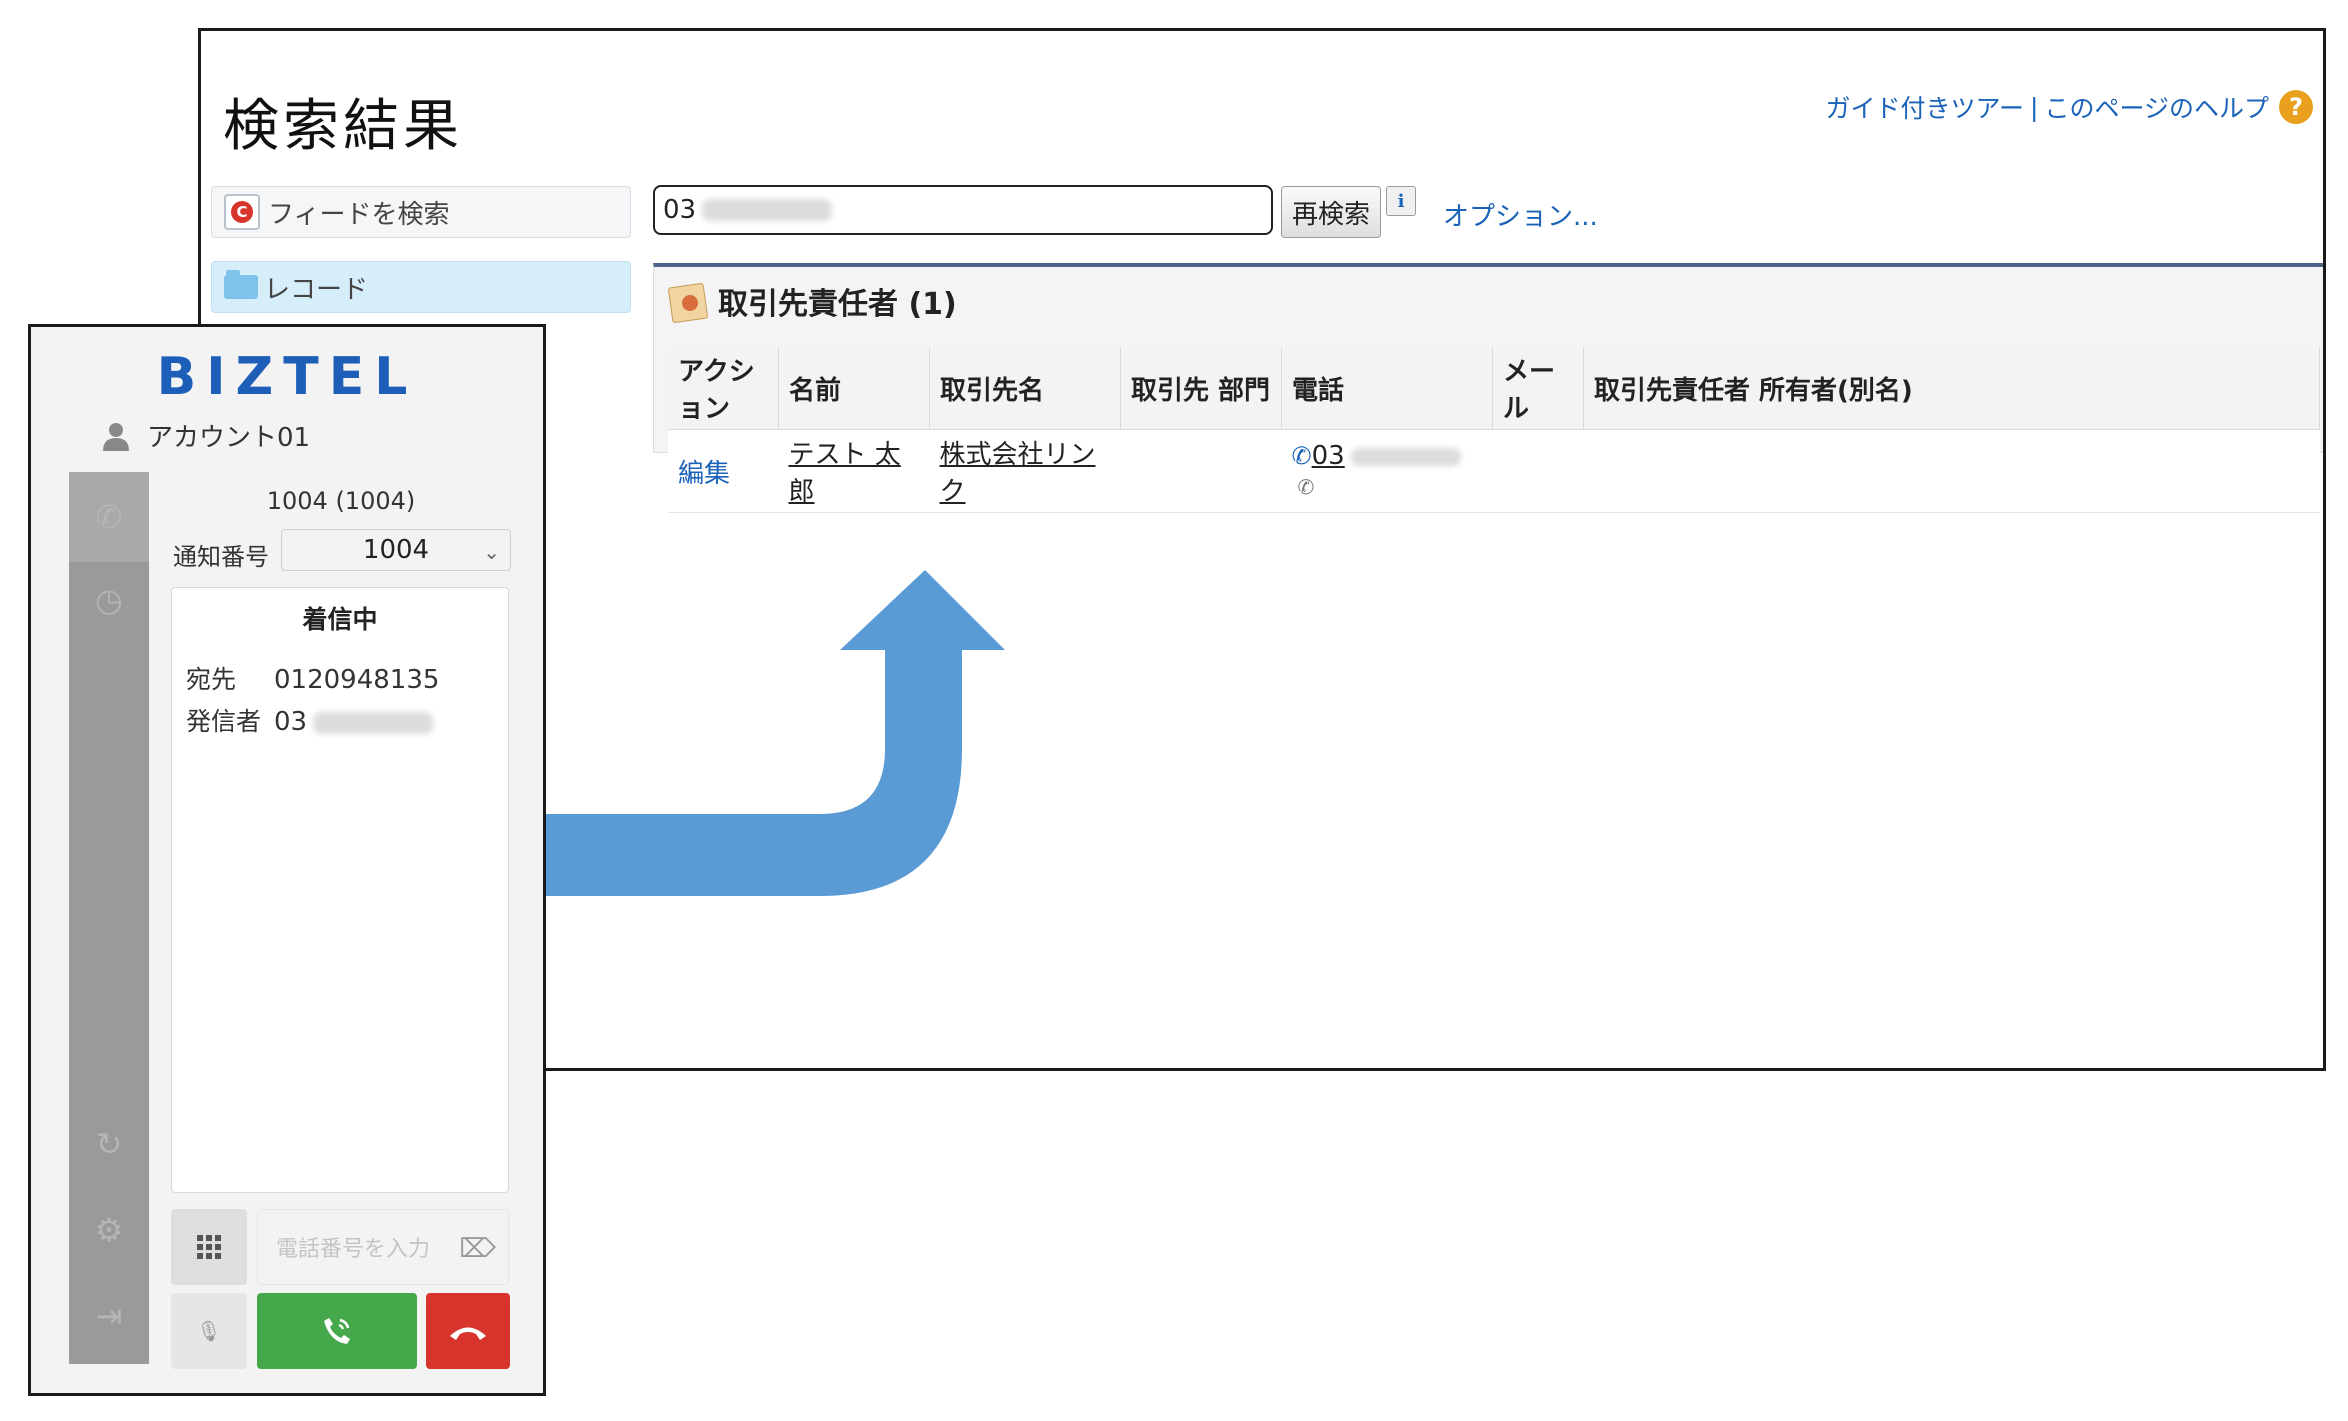 The width and height of the screenshot is (2348, 1421). What do you see at coordinates (221, 557) in the screenshot?
I see `notify-number-label: 通知番号` at bounding box center [221, 557].